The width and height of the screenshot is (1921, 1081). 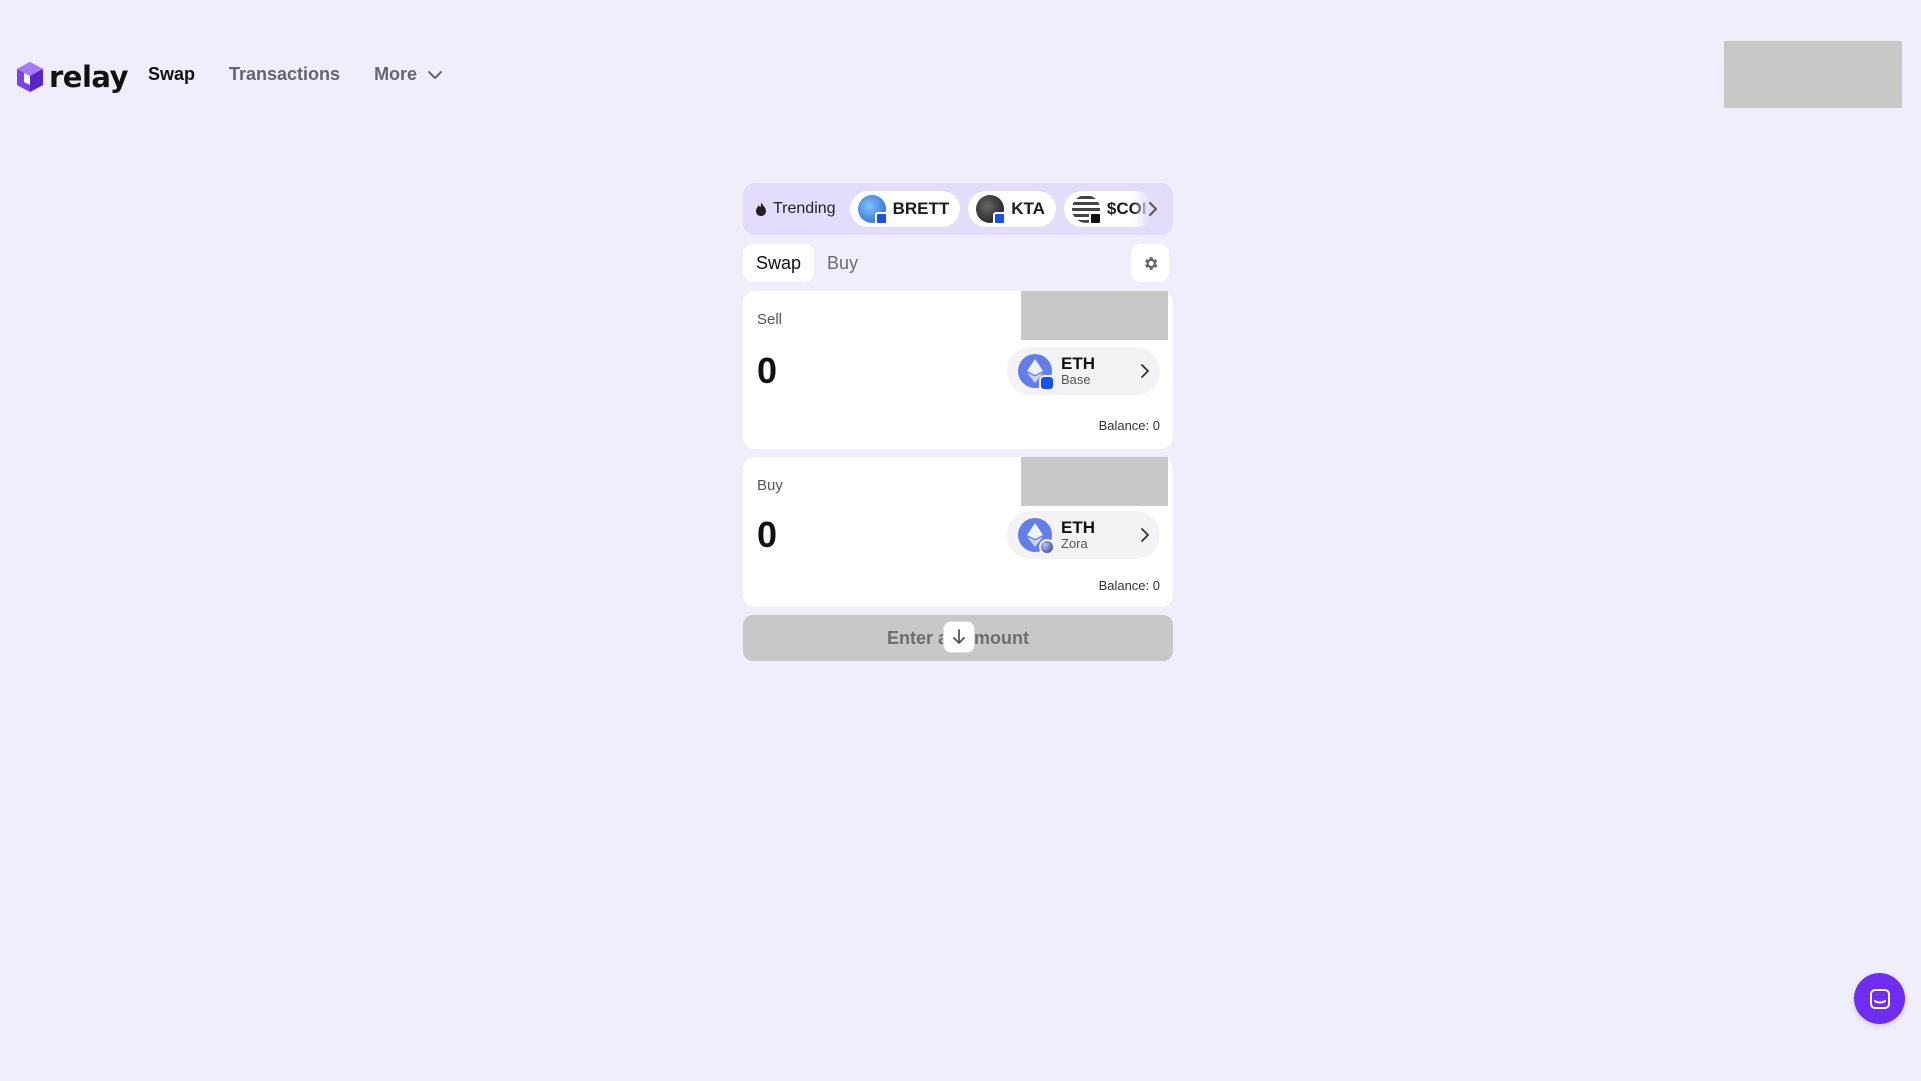 I want to click on sell-placeholder-block, so click(x=1094, y=315).